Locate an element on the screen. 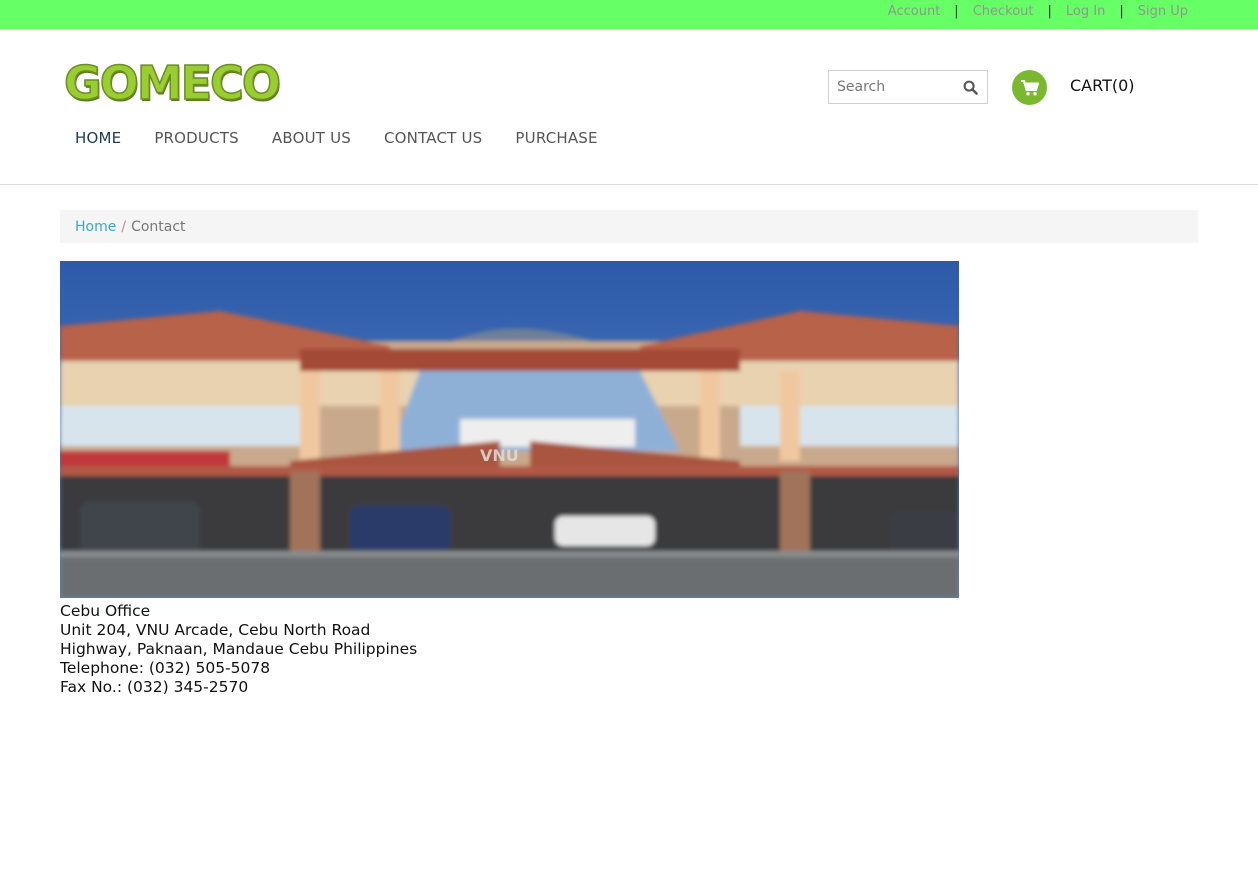 This screenshot has width=1258, height=876. top-links: Account | Checkout | Log In | Sign Up is located at coordinates (1038, 11).